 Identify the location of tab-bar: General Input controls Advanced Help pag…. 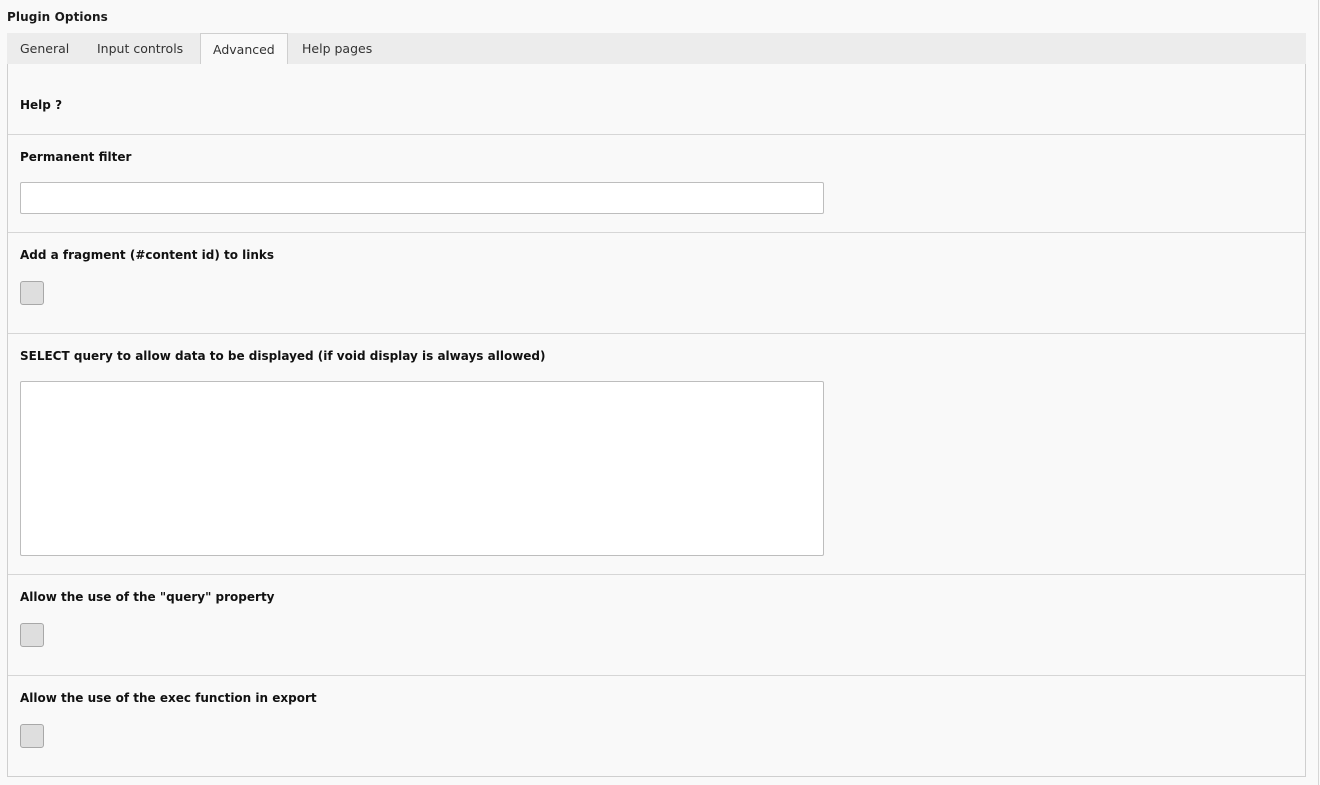
(656, 49).